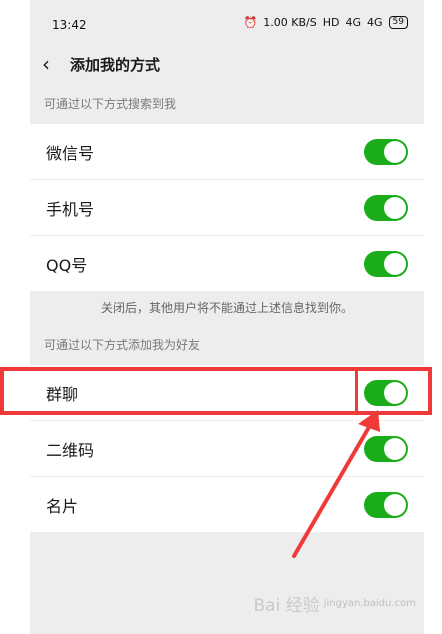 The width and height of the screenshot is (442, 634). I want to click on setting-row-business-card: 名片, so click(227, 504).